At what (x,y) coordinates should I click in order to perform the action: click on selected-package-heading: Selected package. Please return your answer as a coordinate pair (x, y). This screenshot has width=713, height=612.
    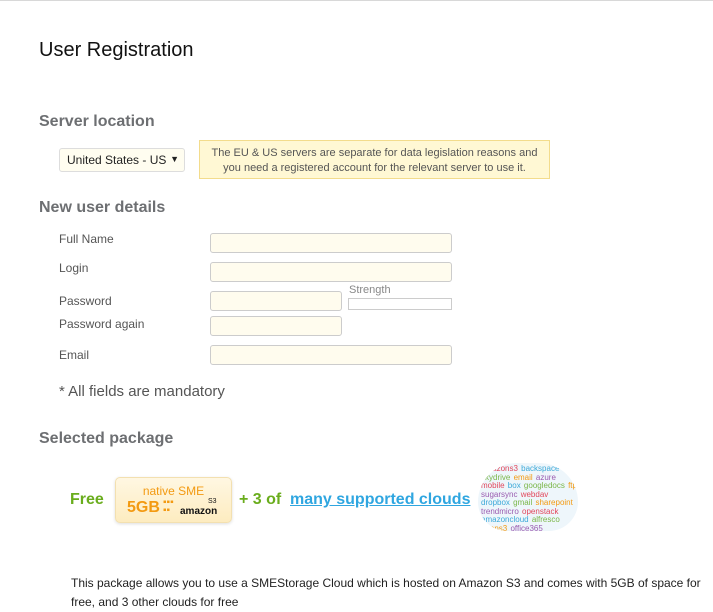
    Looking at the image, I should click on (106, 438).